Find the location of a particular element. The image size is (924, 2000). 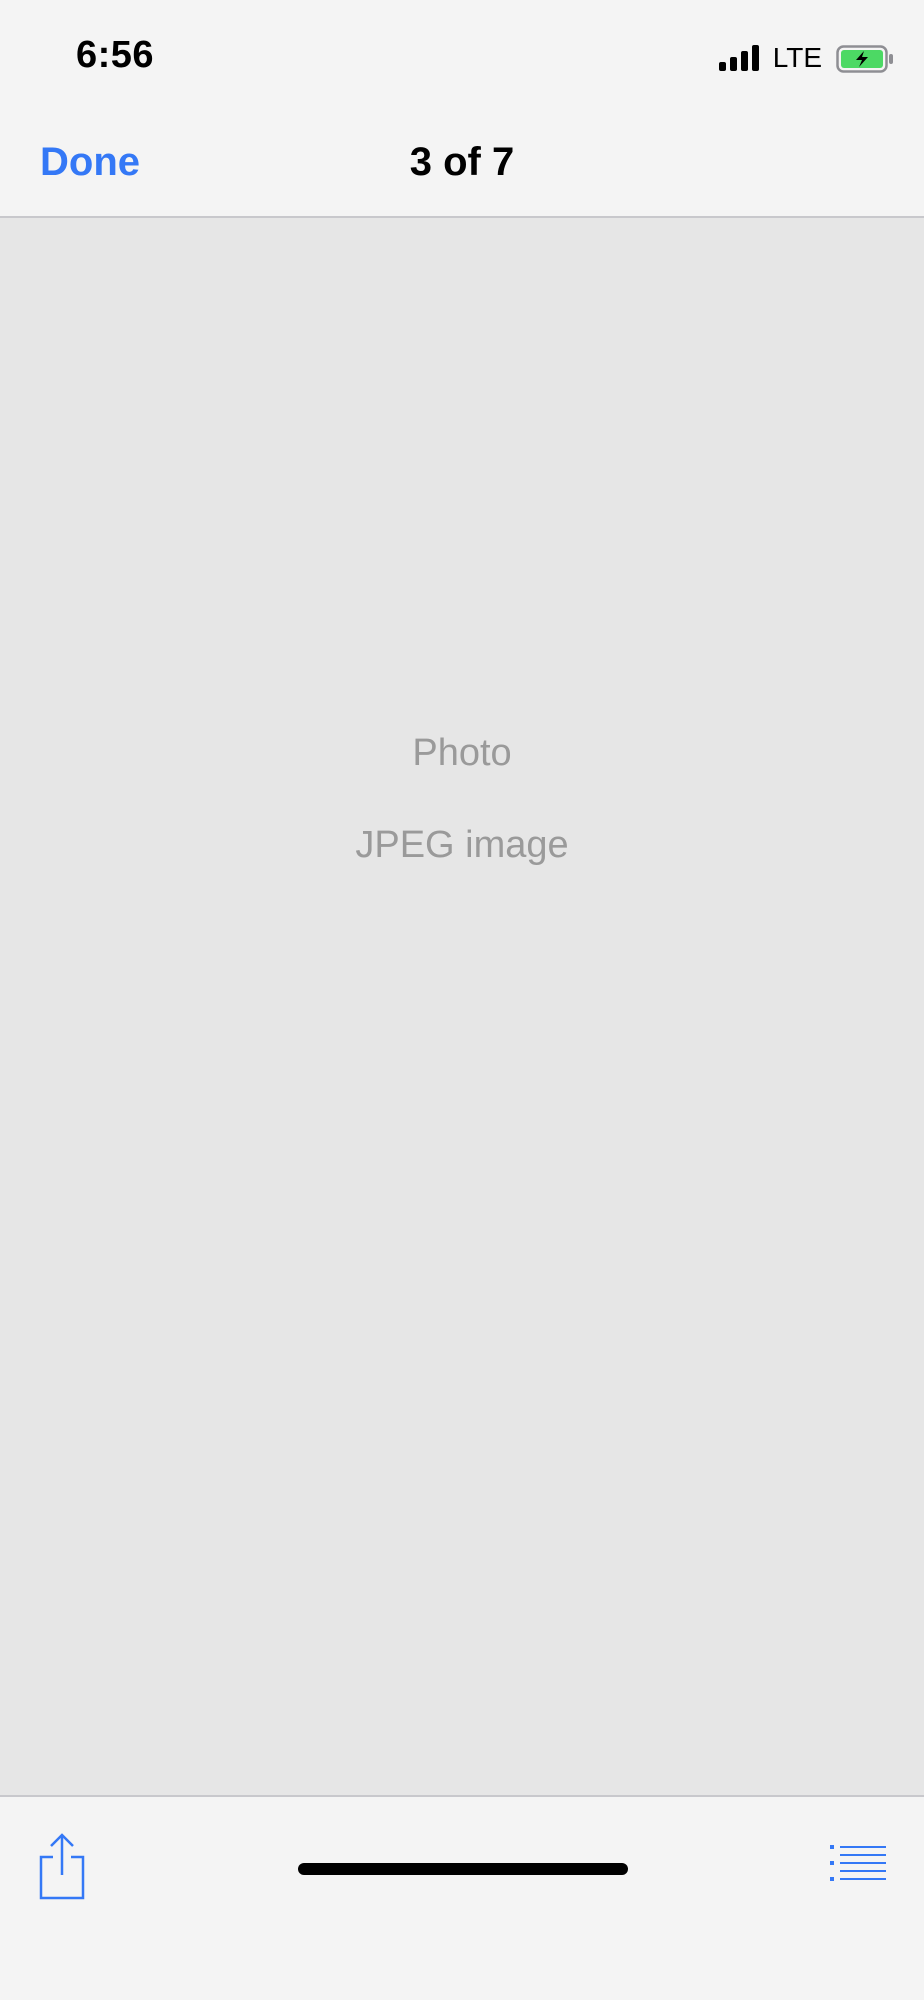

navigation-bar: 3 of 7 Done is located at coordinates (462, 164).